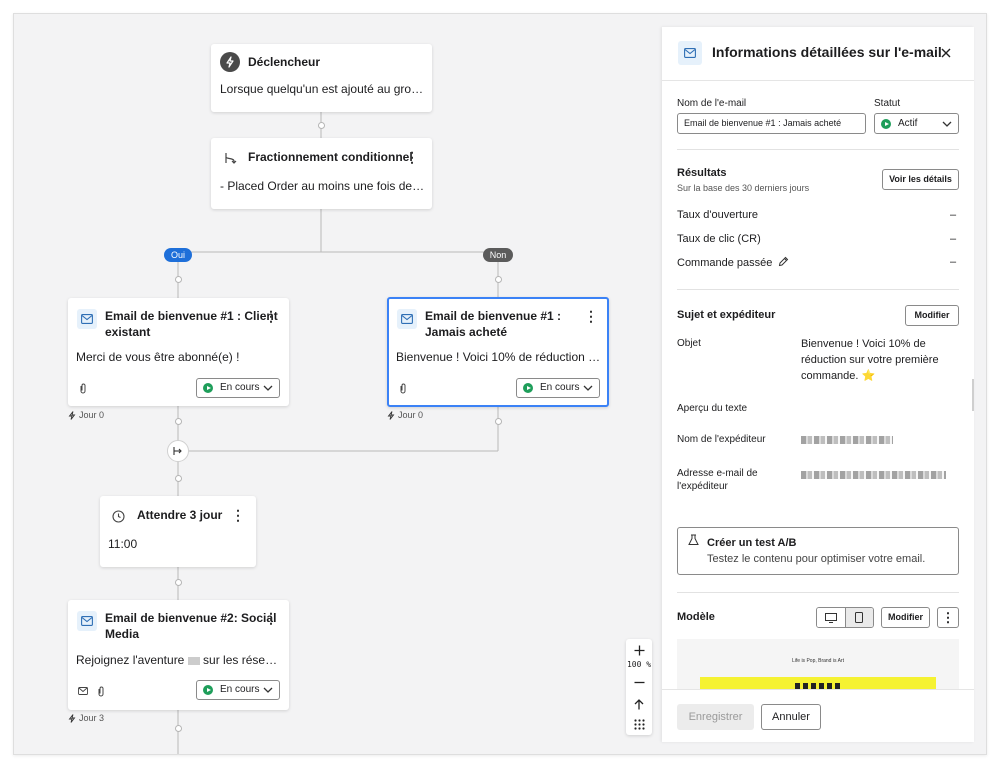  What do you see at coordinates (791, 717) in the screenshot?
I see `cancel-button: Annuler` at bounding box center [791, 717].